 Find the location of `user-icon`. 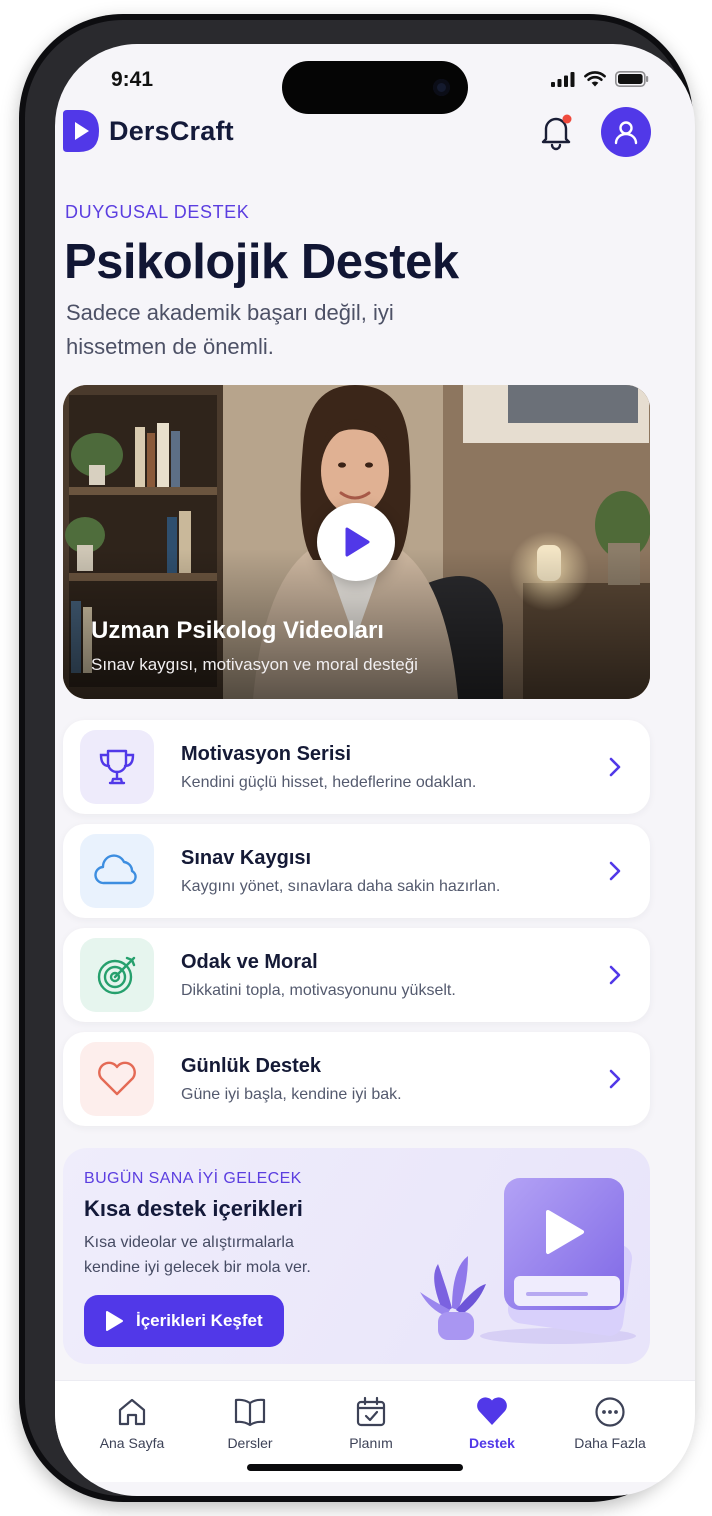

user-icon is located at coordinates (626, 133).